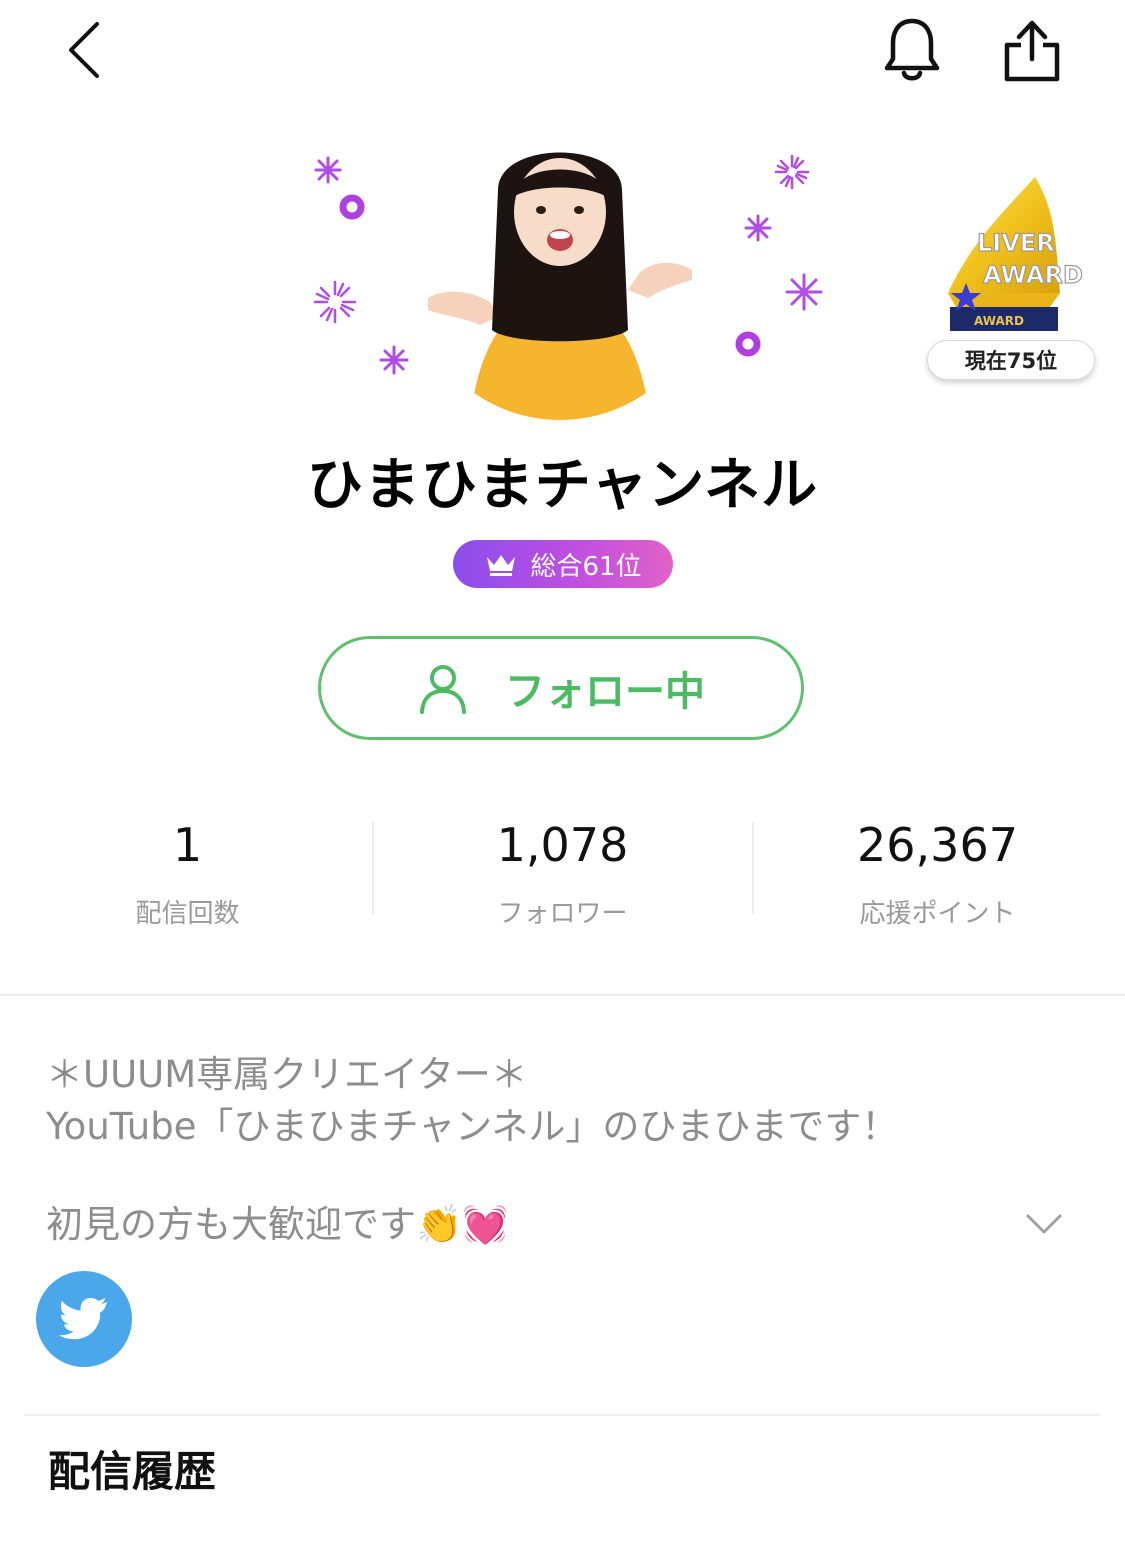 This screenshot has width=1125, height=1559. I want to click on stat-label: 配信回数, so click(187, 914).